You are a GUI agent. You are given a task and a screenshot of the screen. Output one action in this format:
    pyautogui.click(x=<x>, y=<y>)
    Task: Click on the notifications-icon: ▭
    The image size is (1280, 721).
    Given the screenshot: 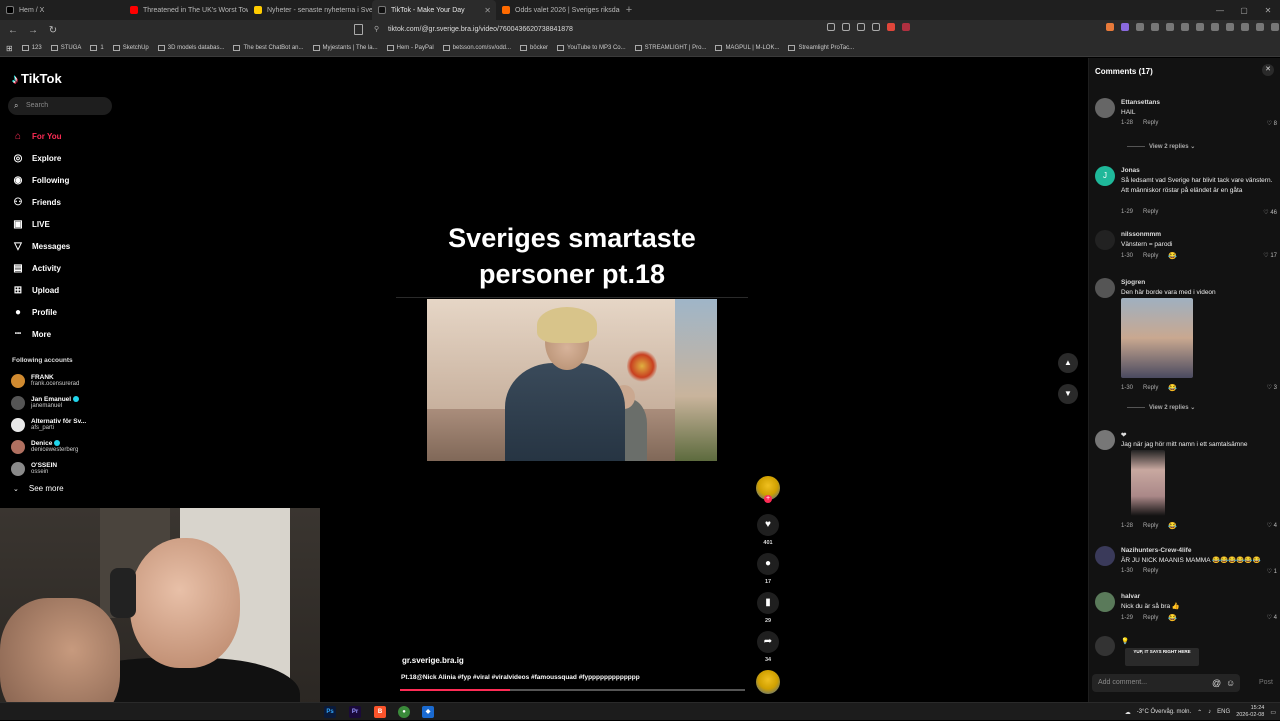 What is the action you would take?
    pyautogui.click(x=1273, y=712)
    